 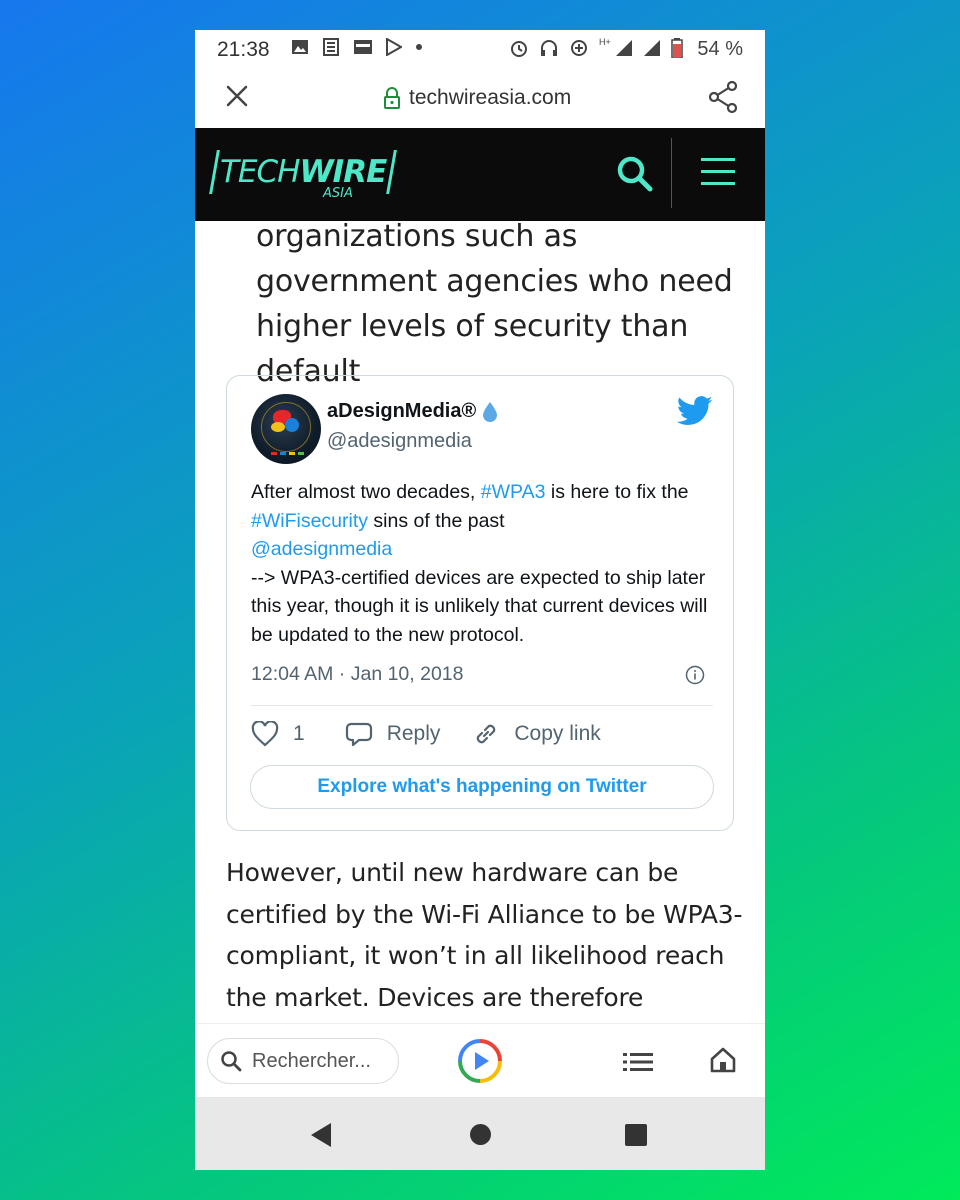 I want to click on browser-url-bar: techwireasia.com, so click(x=480, y=98).